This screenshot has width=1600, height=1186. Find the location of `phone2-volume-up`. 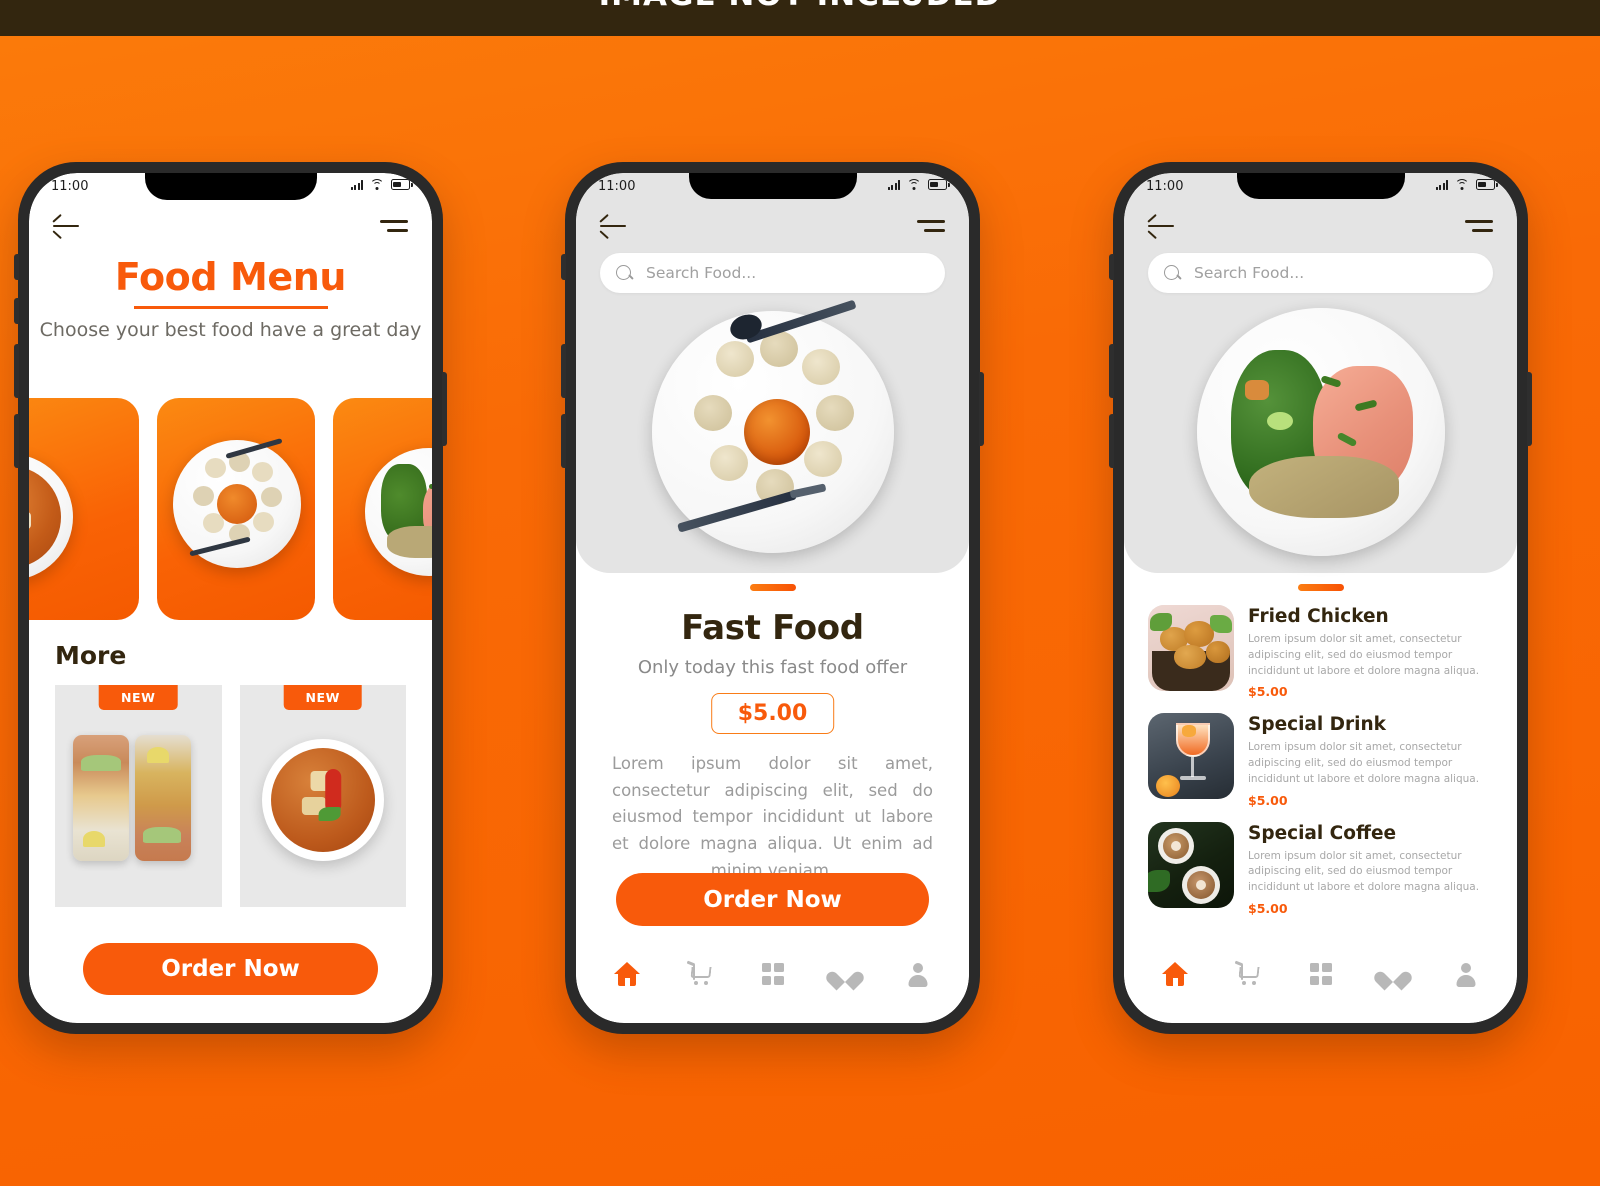

phone2-volume-up is located at coordinates (563, 371).